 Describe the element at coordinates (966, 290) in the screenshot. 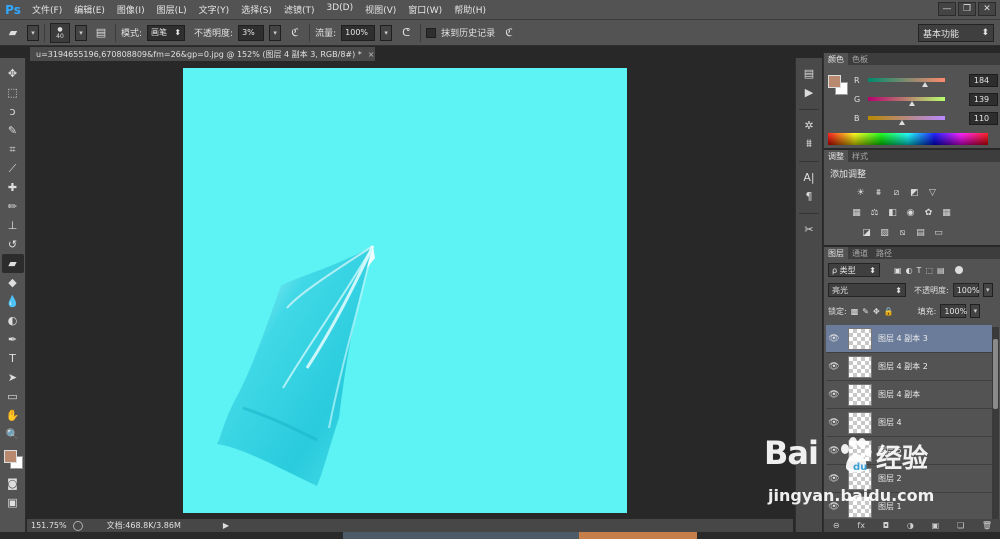

I see `layer-opacity-input: 100%` at that location.